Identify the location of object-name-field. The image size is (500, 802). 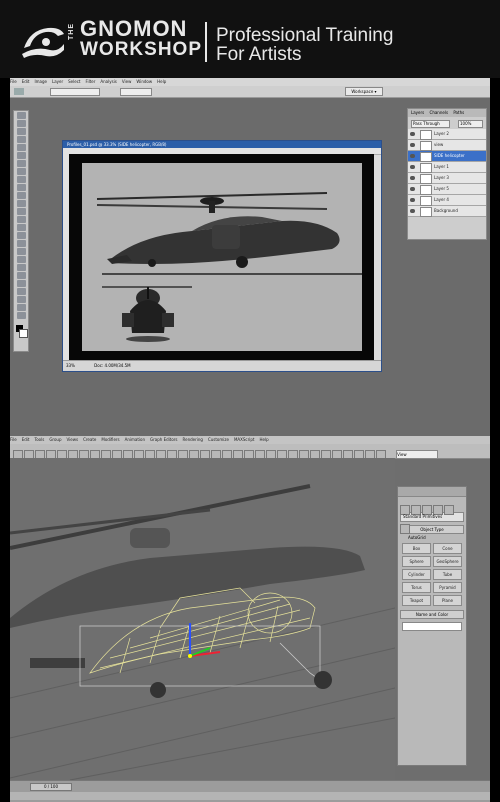
(432, 626).